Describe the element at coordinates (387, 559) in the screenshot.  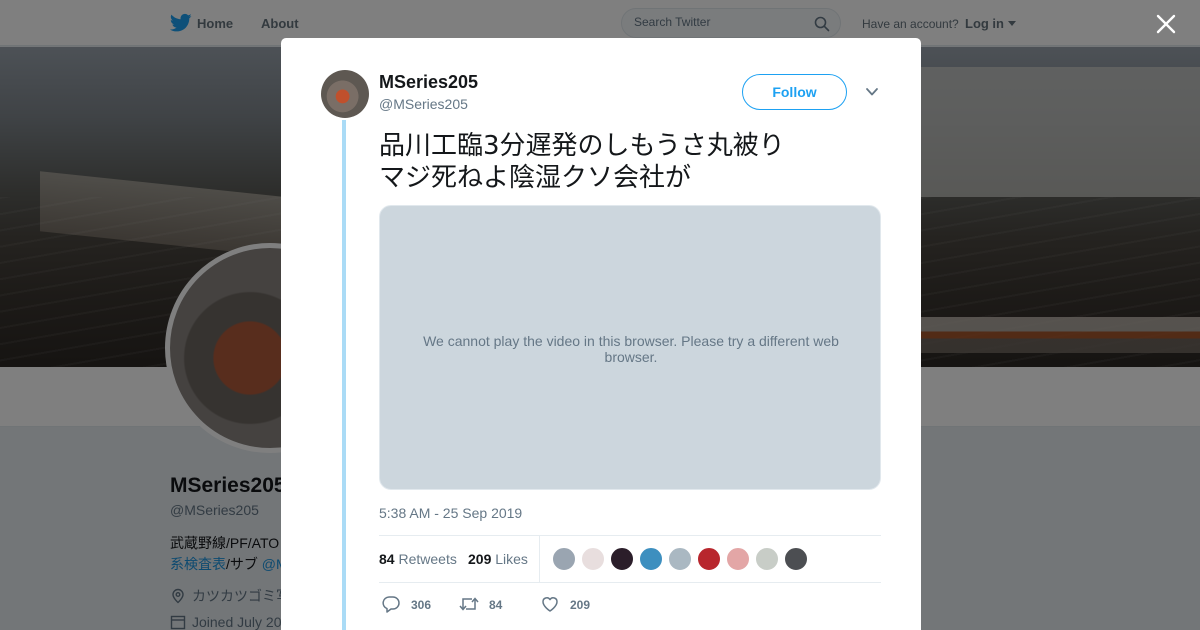
I see `retweets-count: 84` at that location.